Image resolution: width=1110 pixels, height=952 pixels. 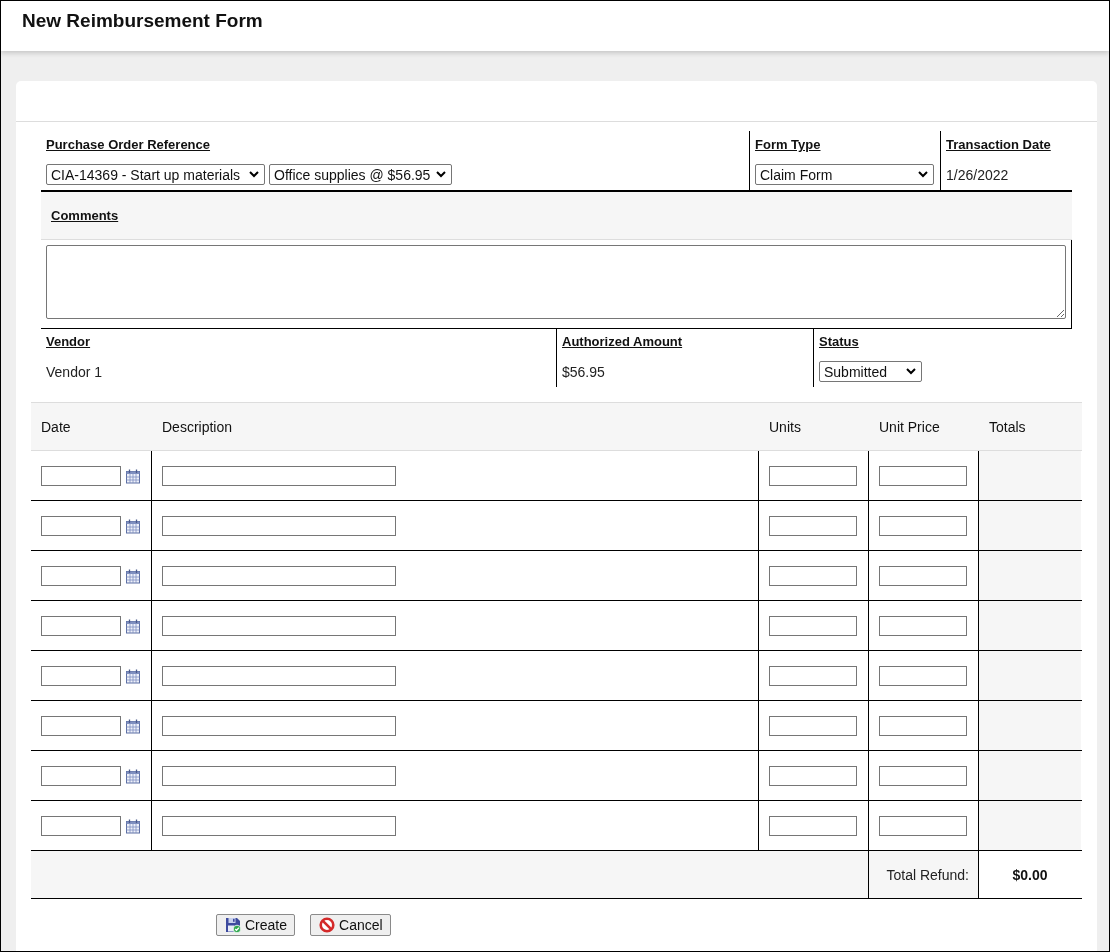 I want to click on total-refund-value: $0.00, so click(x=1030, y=874).